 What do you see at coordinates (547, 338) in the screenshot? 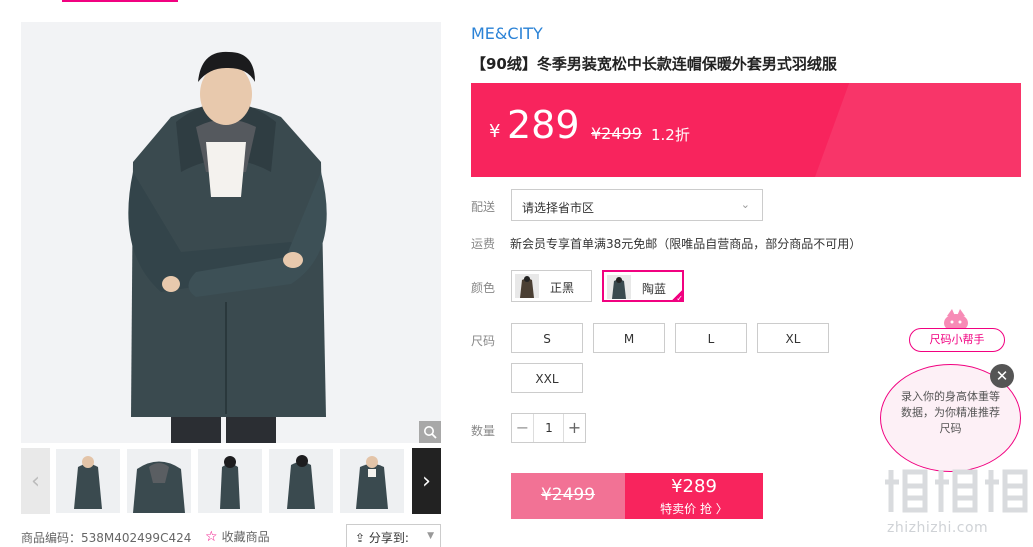
I see `size-option-s: S` at bounding box center [547, 338].